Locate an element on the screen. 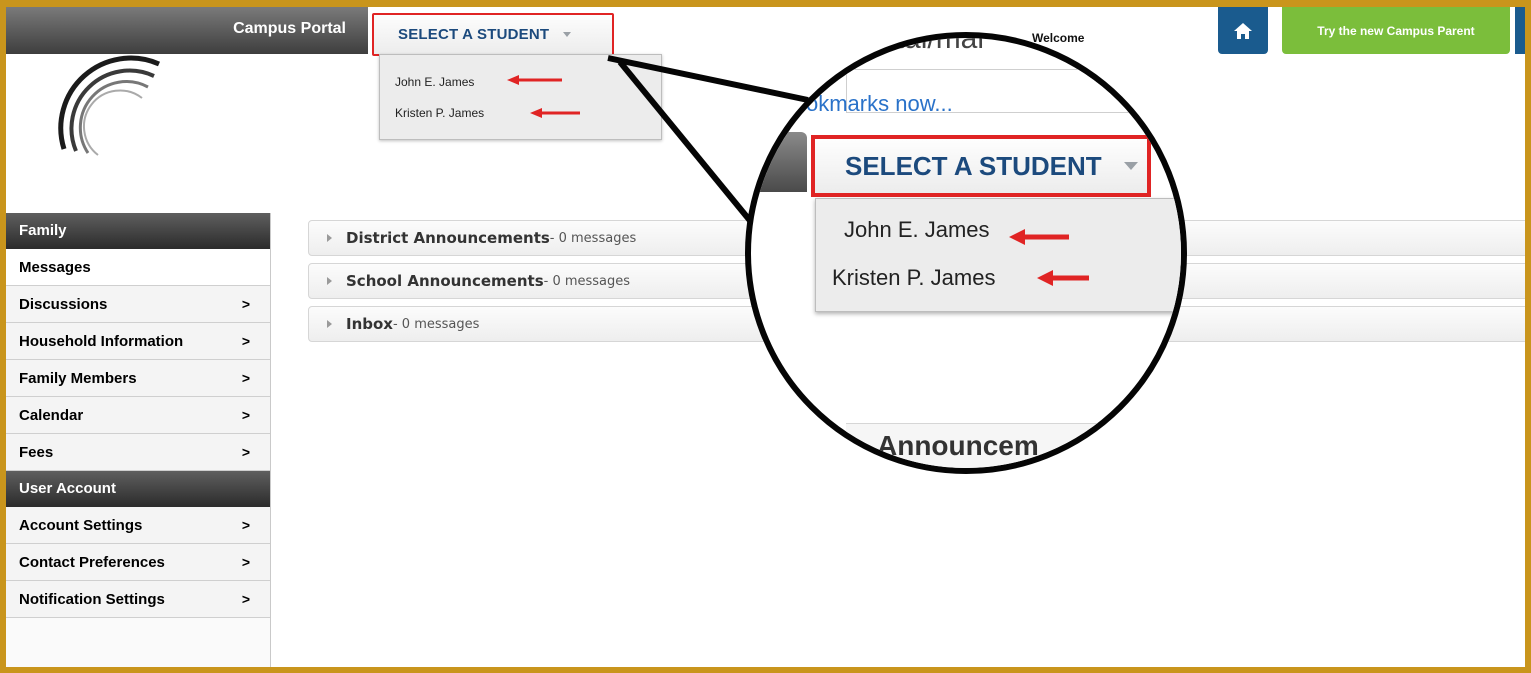  magnified-announcements-text: Announcem is located at coordinates (958, 445).